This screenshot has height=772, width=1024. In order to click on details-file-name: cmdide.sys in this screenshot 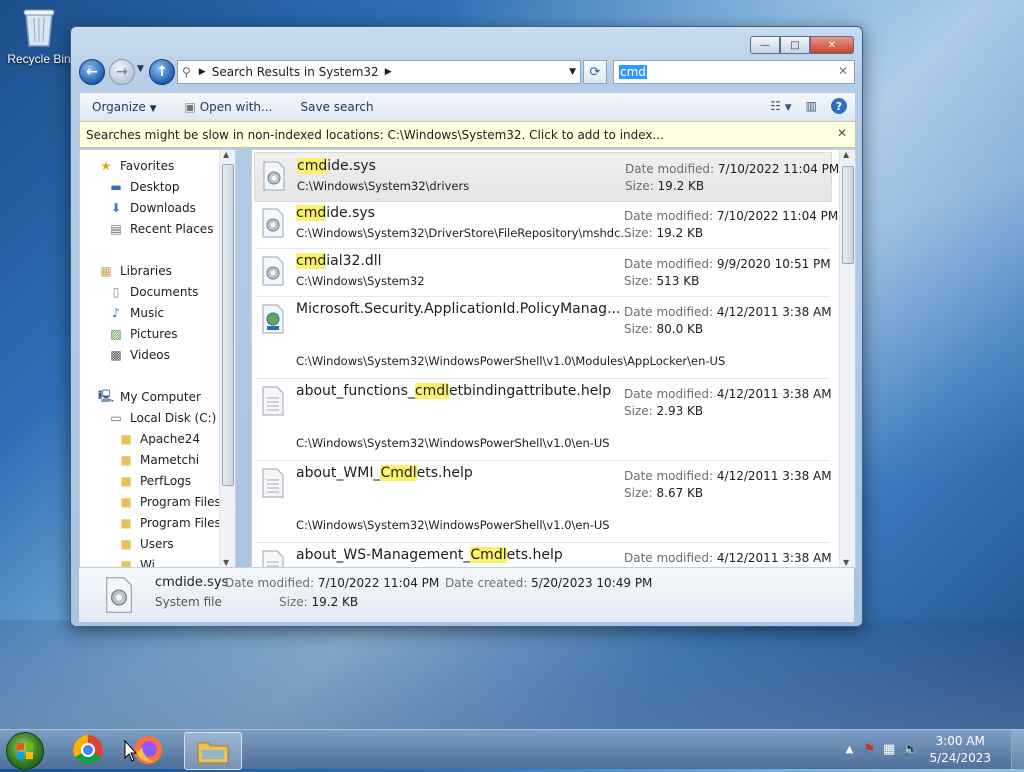, I will do `click(192, 582)`.